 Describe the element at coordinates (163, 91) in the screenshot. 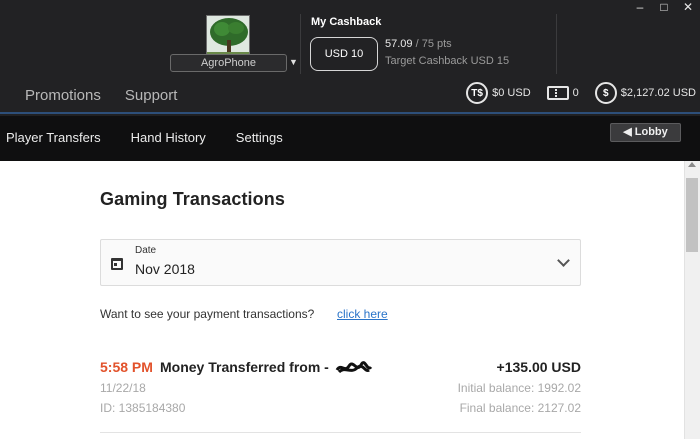

I see `nav-support: Support` at that location.